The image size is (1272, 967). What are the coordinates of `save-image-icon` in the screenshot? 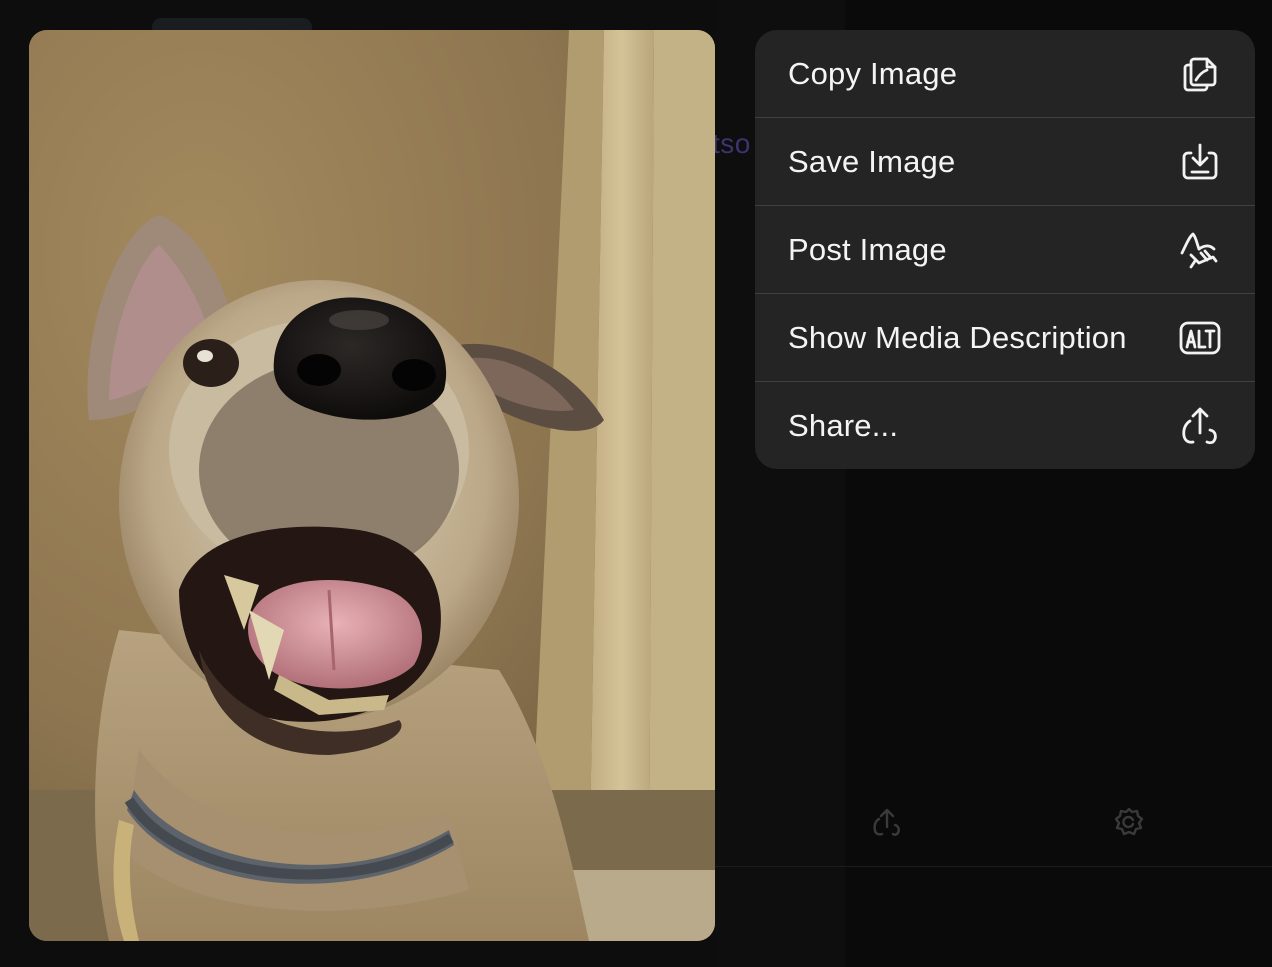 It's located at (1200, 162).